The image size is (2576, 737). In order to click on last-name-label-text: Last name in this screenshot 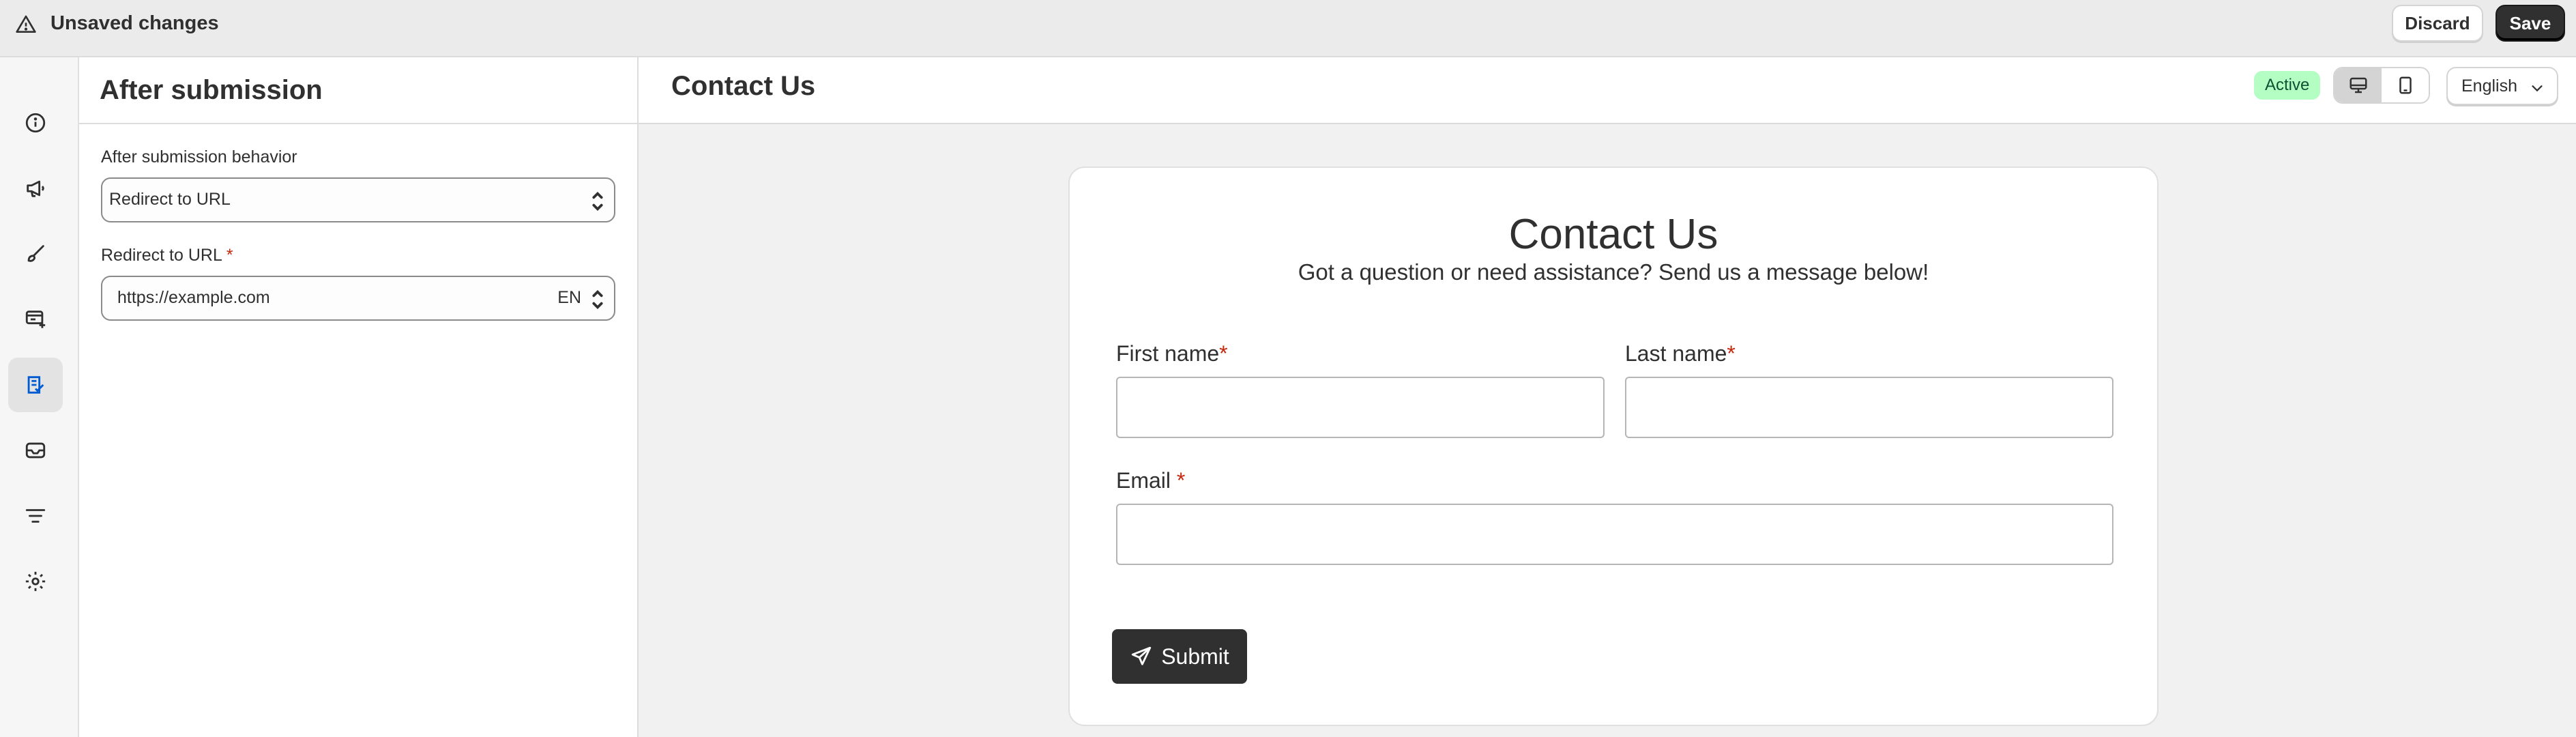, I will do `click(1676, 353)`.